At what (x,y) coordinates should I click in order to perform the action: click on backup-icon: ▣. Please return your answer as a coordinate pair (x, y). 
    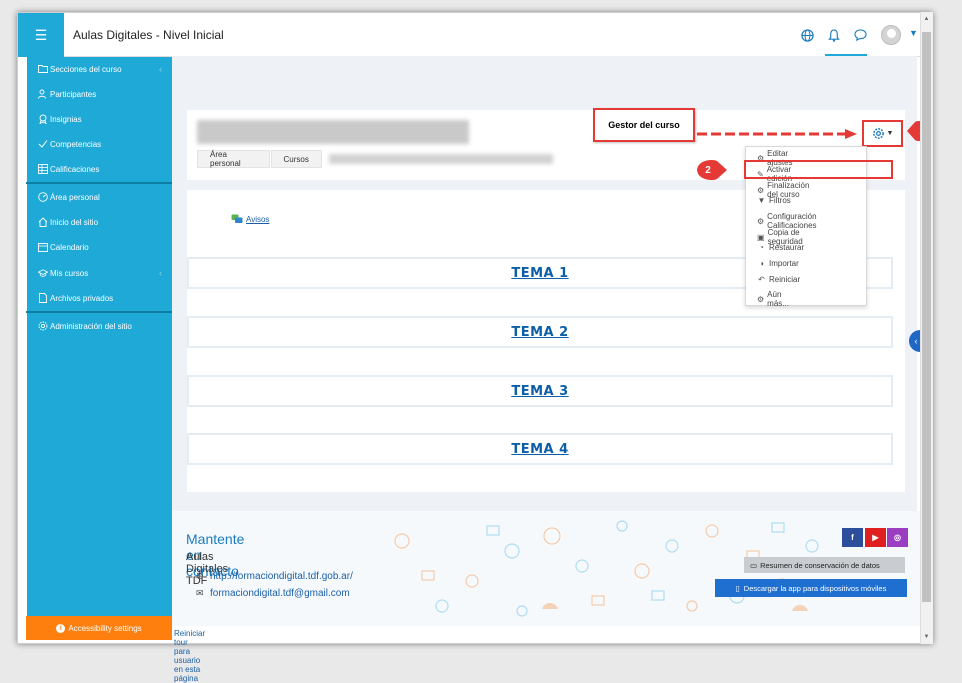
    Looking at the image, I should click on (761, 237).